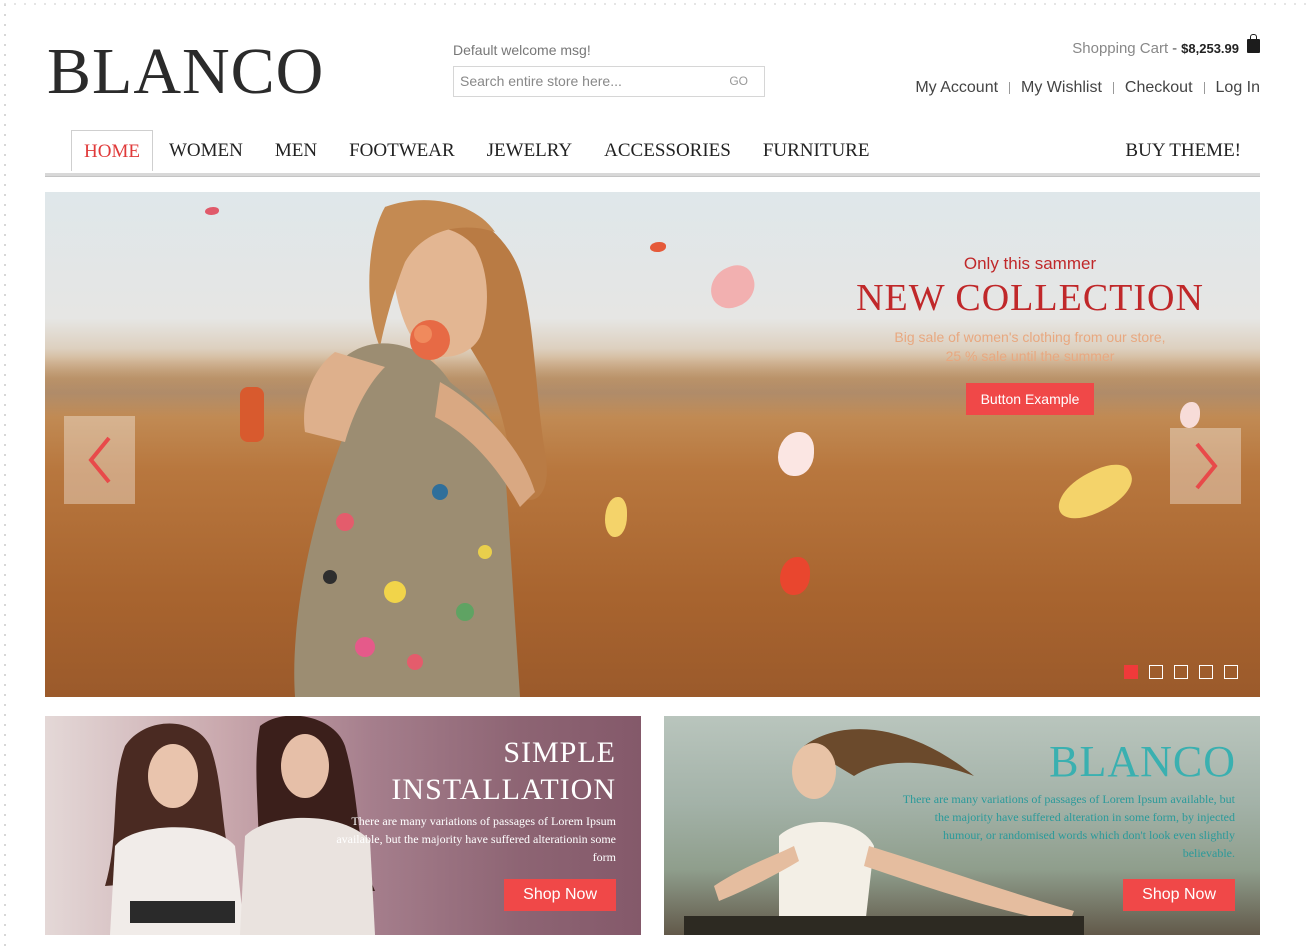 The width and height of the screenshot is (1314, 950). I want to click on dotted-left-rail, so click(5, 475).